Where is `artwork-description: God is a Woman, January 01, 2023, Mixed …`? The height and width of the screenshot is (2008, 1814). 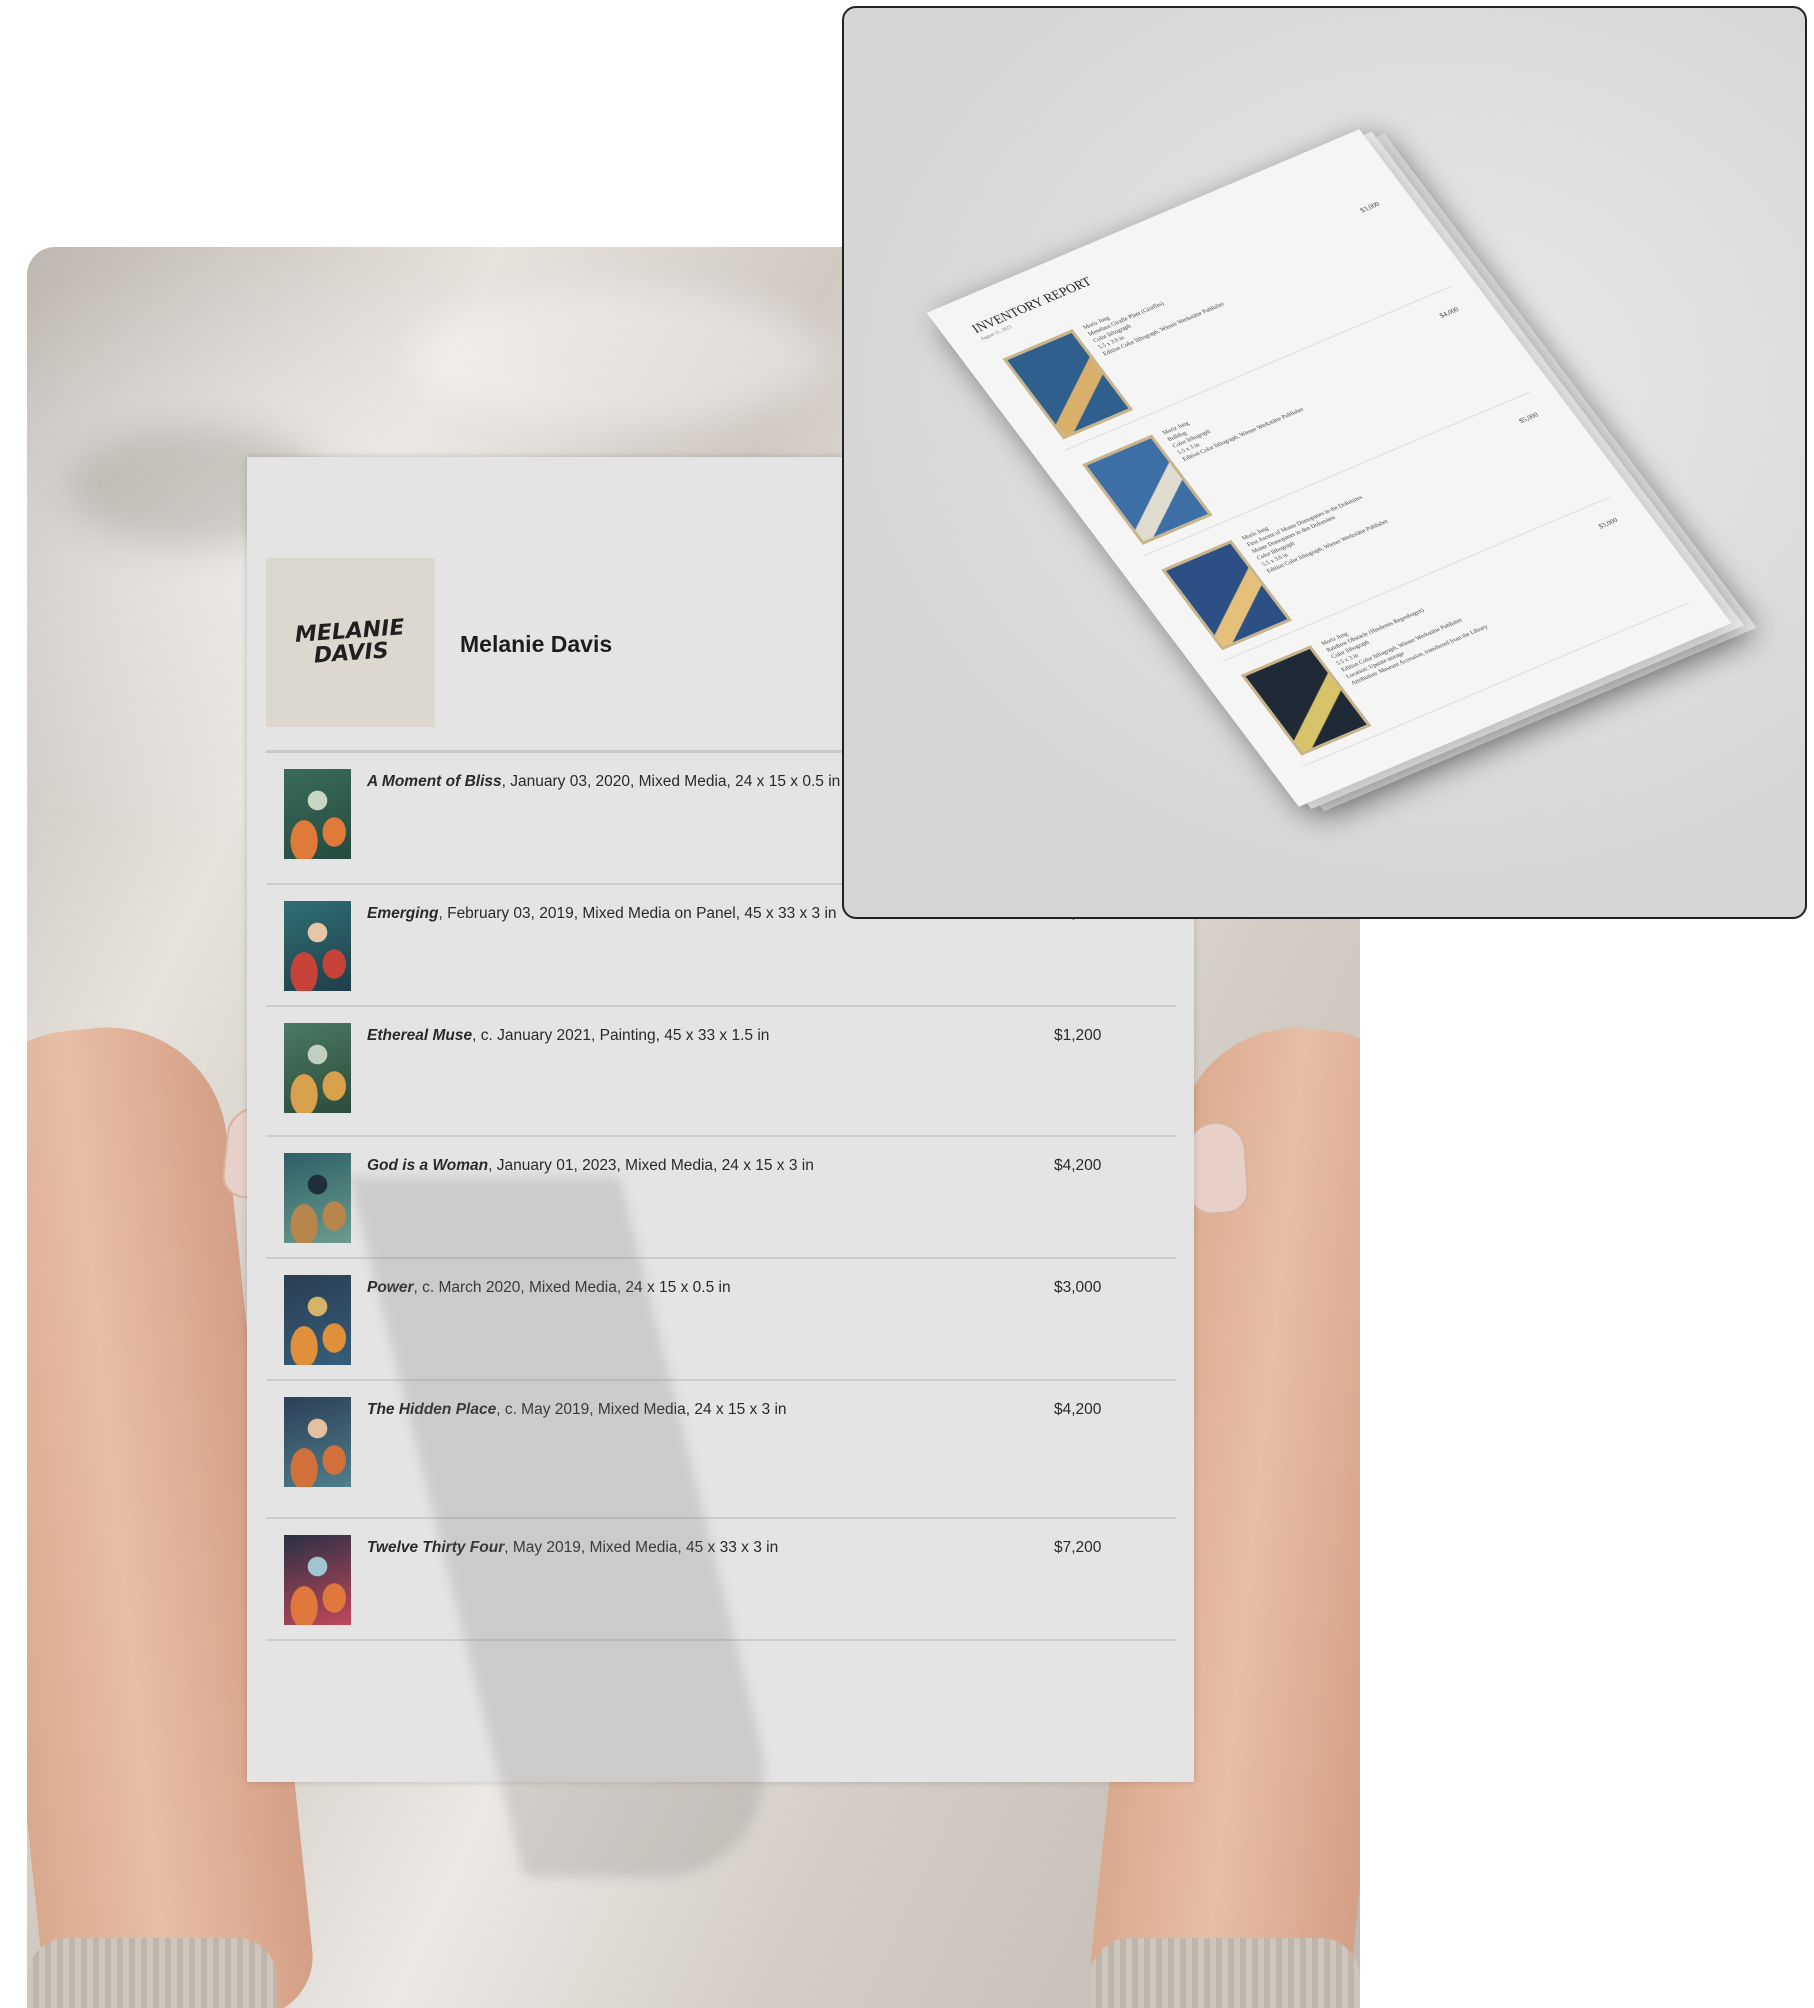 artwork-description: God is a Woman, January 01, 2023, Mixed … is located at coordinates (590, 1166).